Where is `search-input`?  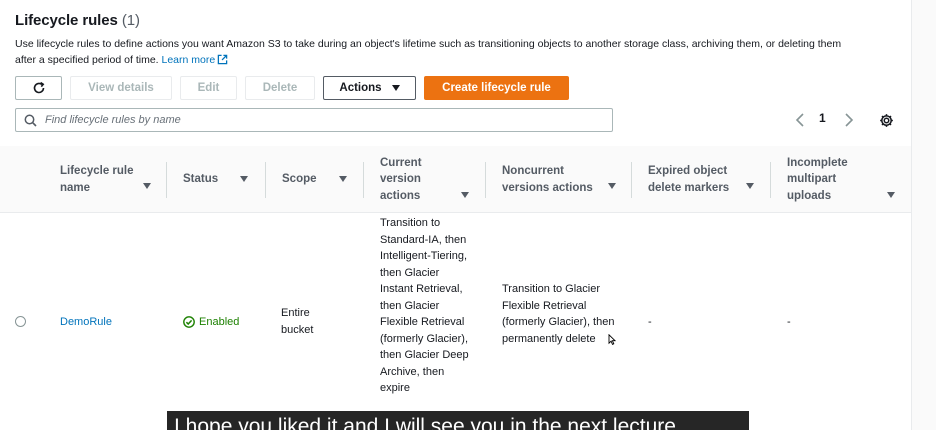
search-input is located at coordinates (315, 120).